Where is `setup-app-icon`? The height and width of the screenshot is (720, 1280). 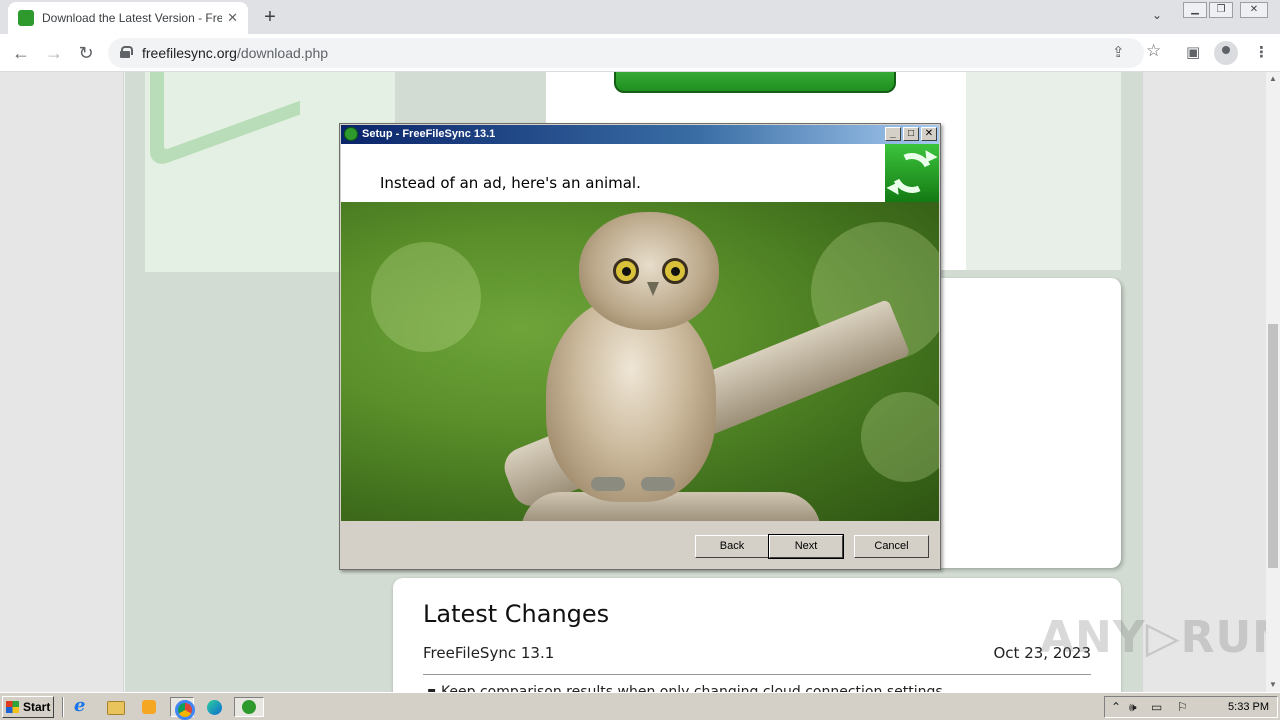 setup-app-icon is located at coordinates (351, 134).